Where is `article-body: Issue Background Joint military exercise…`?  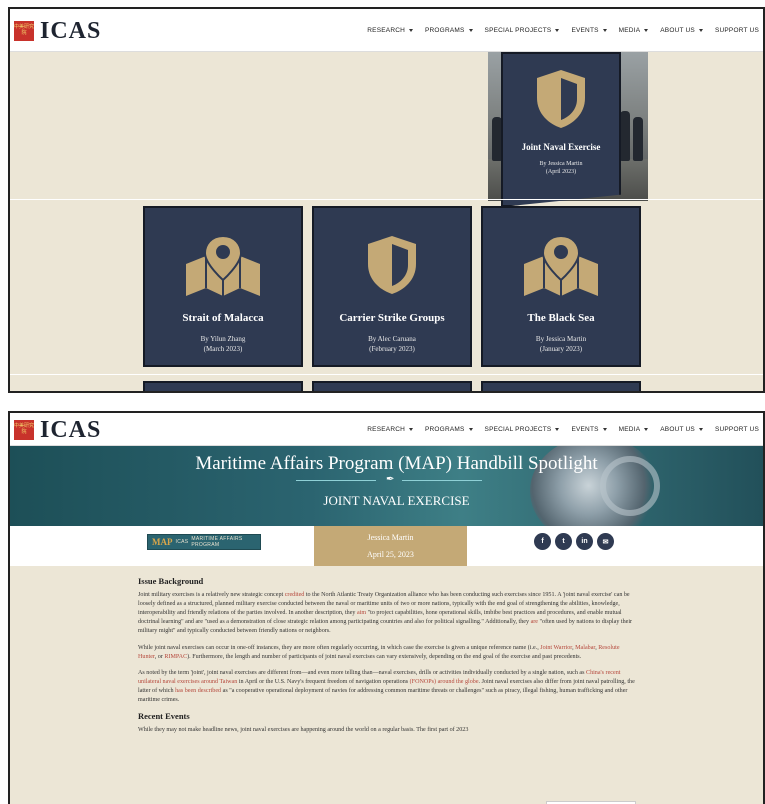
article-body: Issue Background Joint military exercise… is located at coordinates (388, 659).